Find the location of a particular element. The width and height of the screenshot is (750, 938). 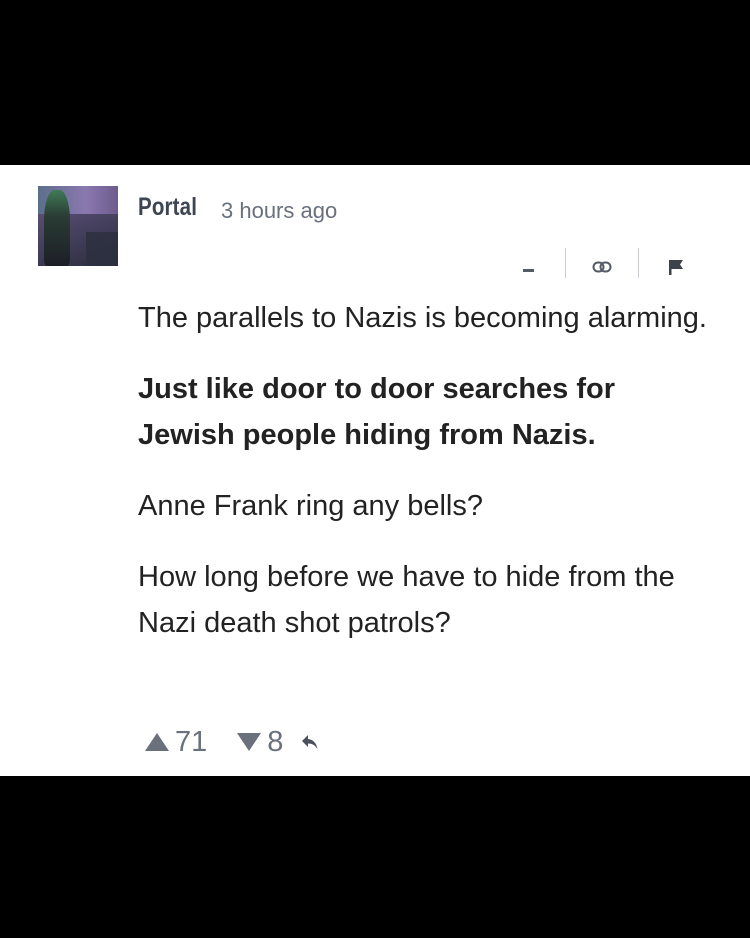

collapse-button is located at coordinates (528, 267).